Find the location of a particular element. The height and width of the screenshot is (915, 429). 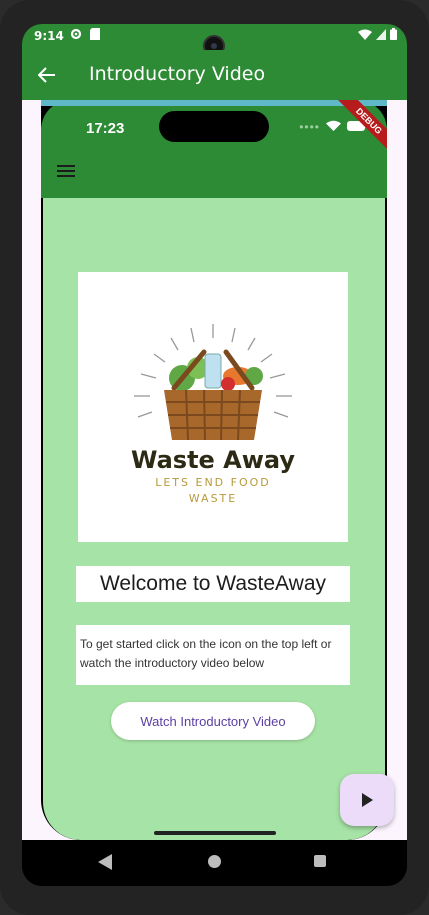

waste-away-logo: Waste Away LETS END FOOD WASTE is located at coordinates (213, 414).